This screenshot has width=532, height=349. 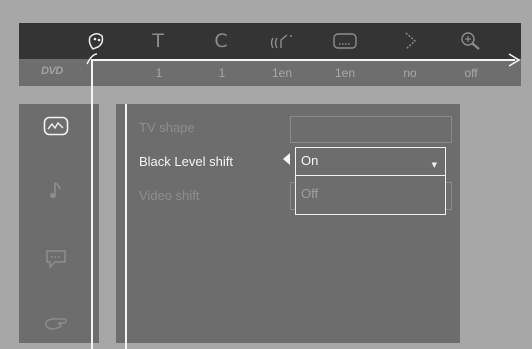 I want to click on language-menu-icon, so click(x=55, y=259).